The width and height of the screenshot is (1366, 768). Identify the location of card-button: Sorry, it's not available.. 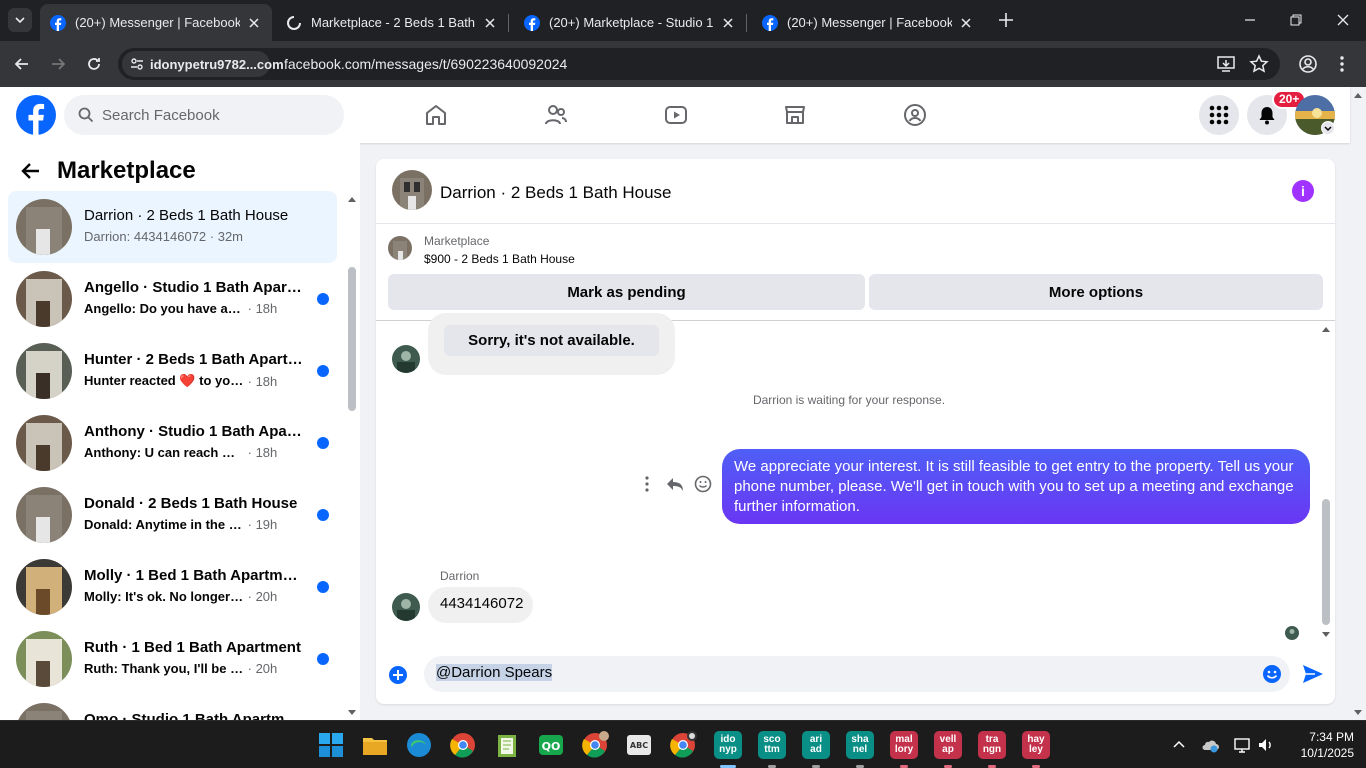
(551, 340).